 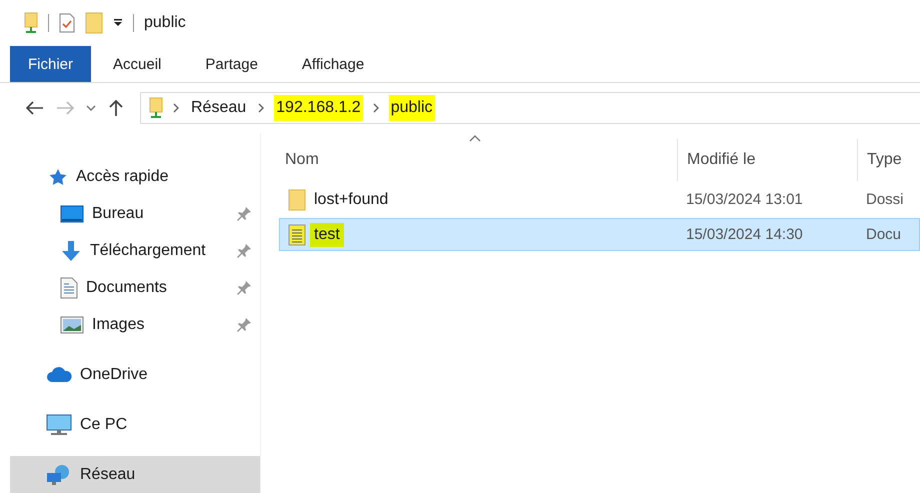 What do you see at coordinates (411, 108) in the screenshot?
I see `breadcrumb: public` at bounding box center [411, 108].